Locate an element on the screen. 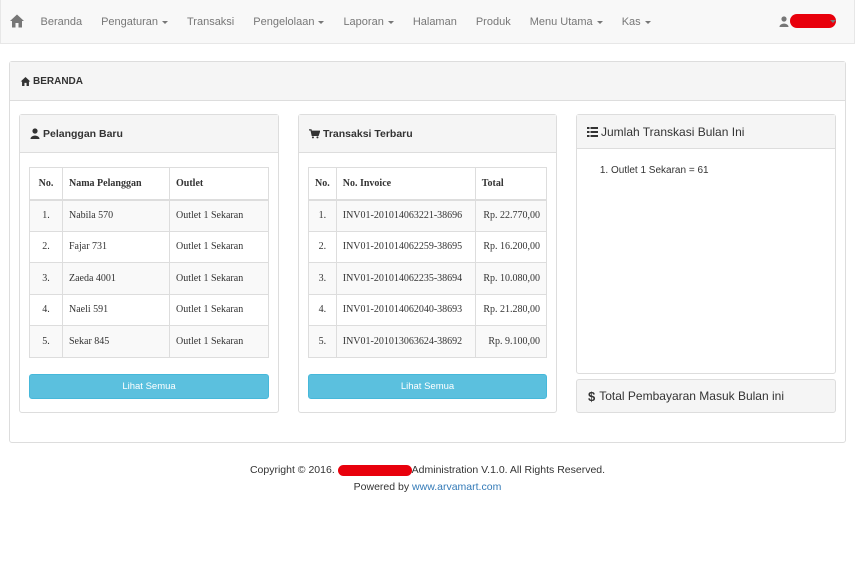  table-row: 4. Naeli 591 Outlet 1 Sekaran is located at coordinates (149, 309).